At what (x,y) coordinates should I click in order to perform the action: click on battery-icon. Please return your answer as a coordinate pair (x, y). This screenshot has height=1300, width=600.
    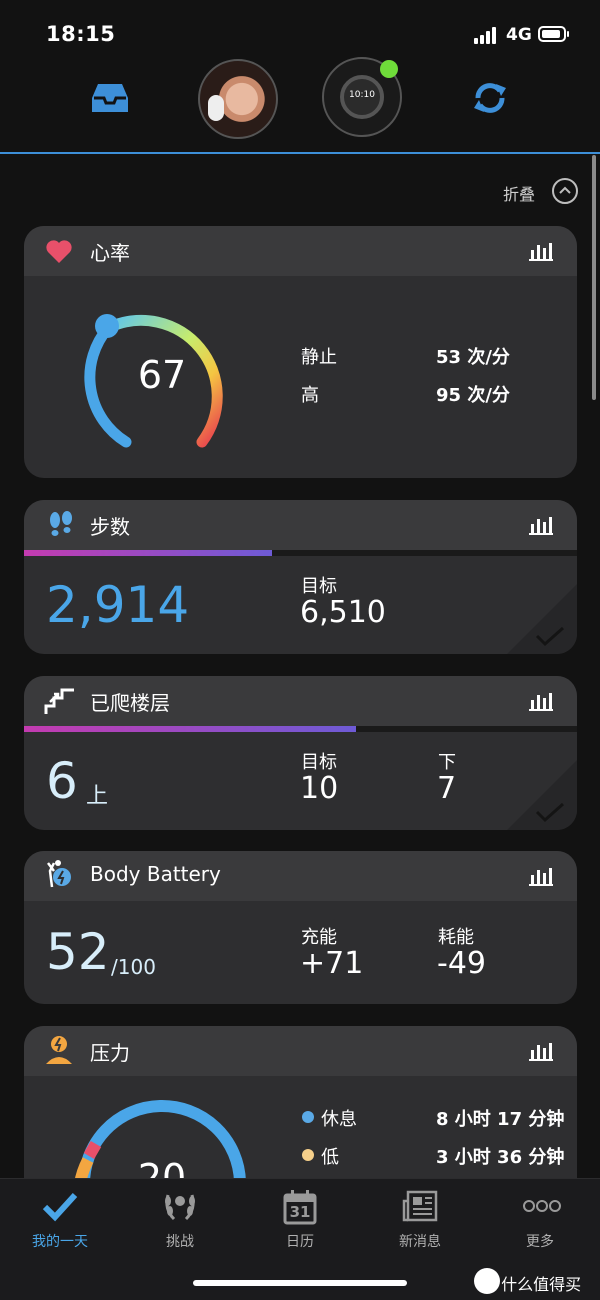
    Looking at the image, I should click on (553, 34).